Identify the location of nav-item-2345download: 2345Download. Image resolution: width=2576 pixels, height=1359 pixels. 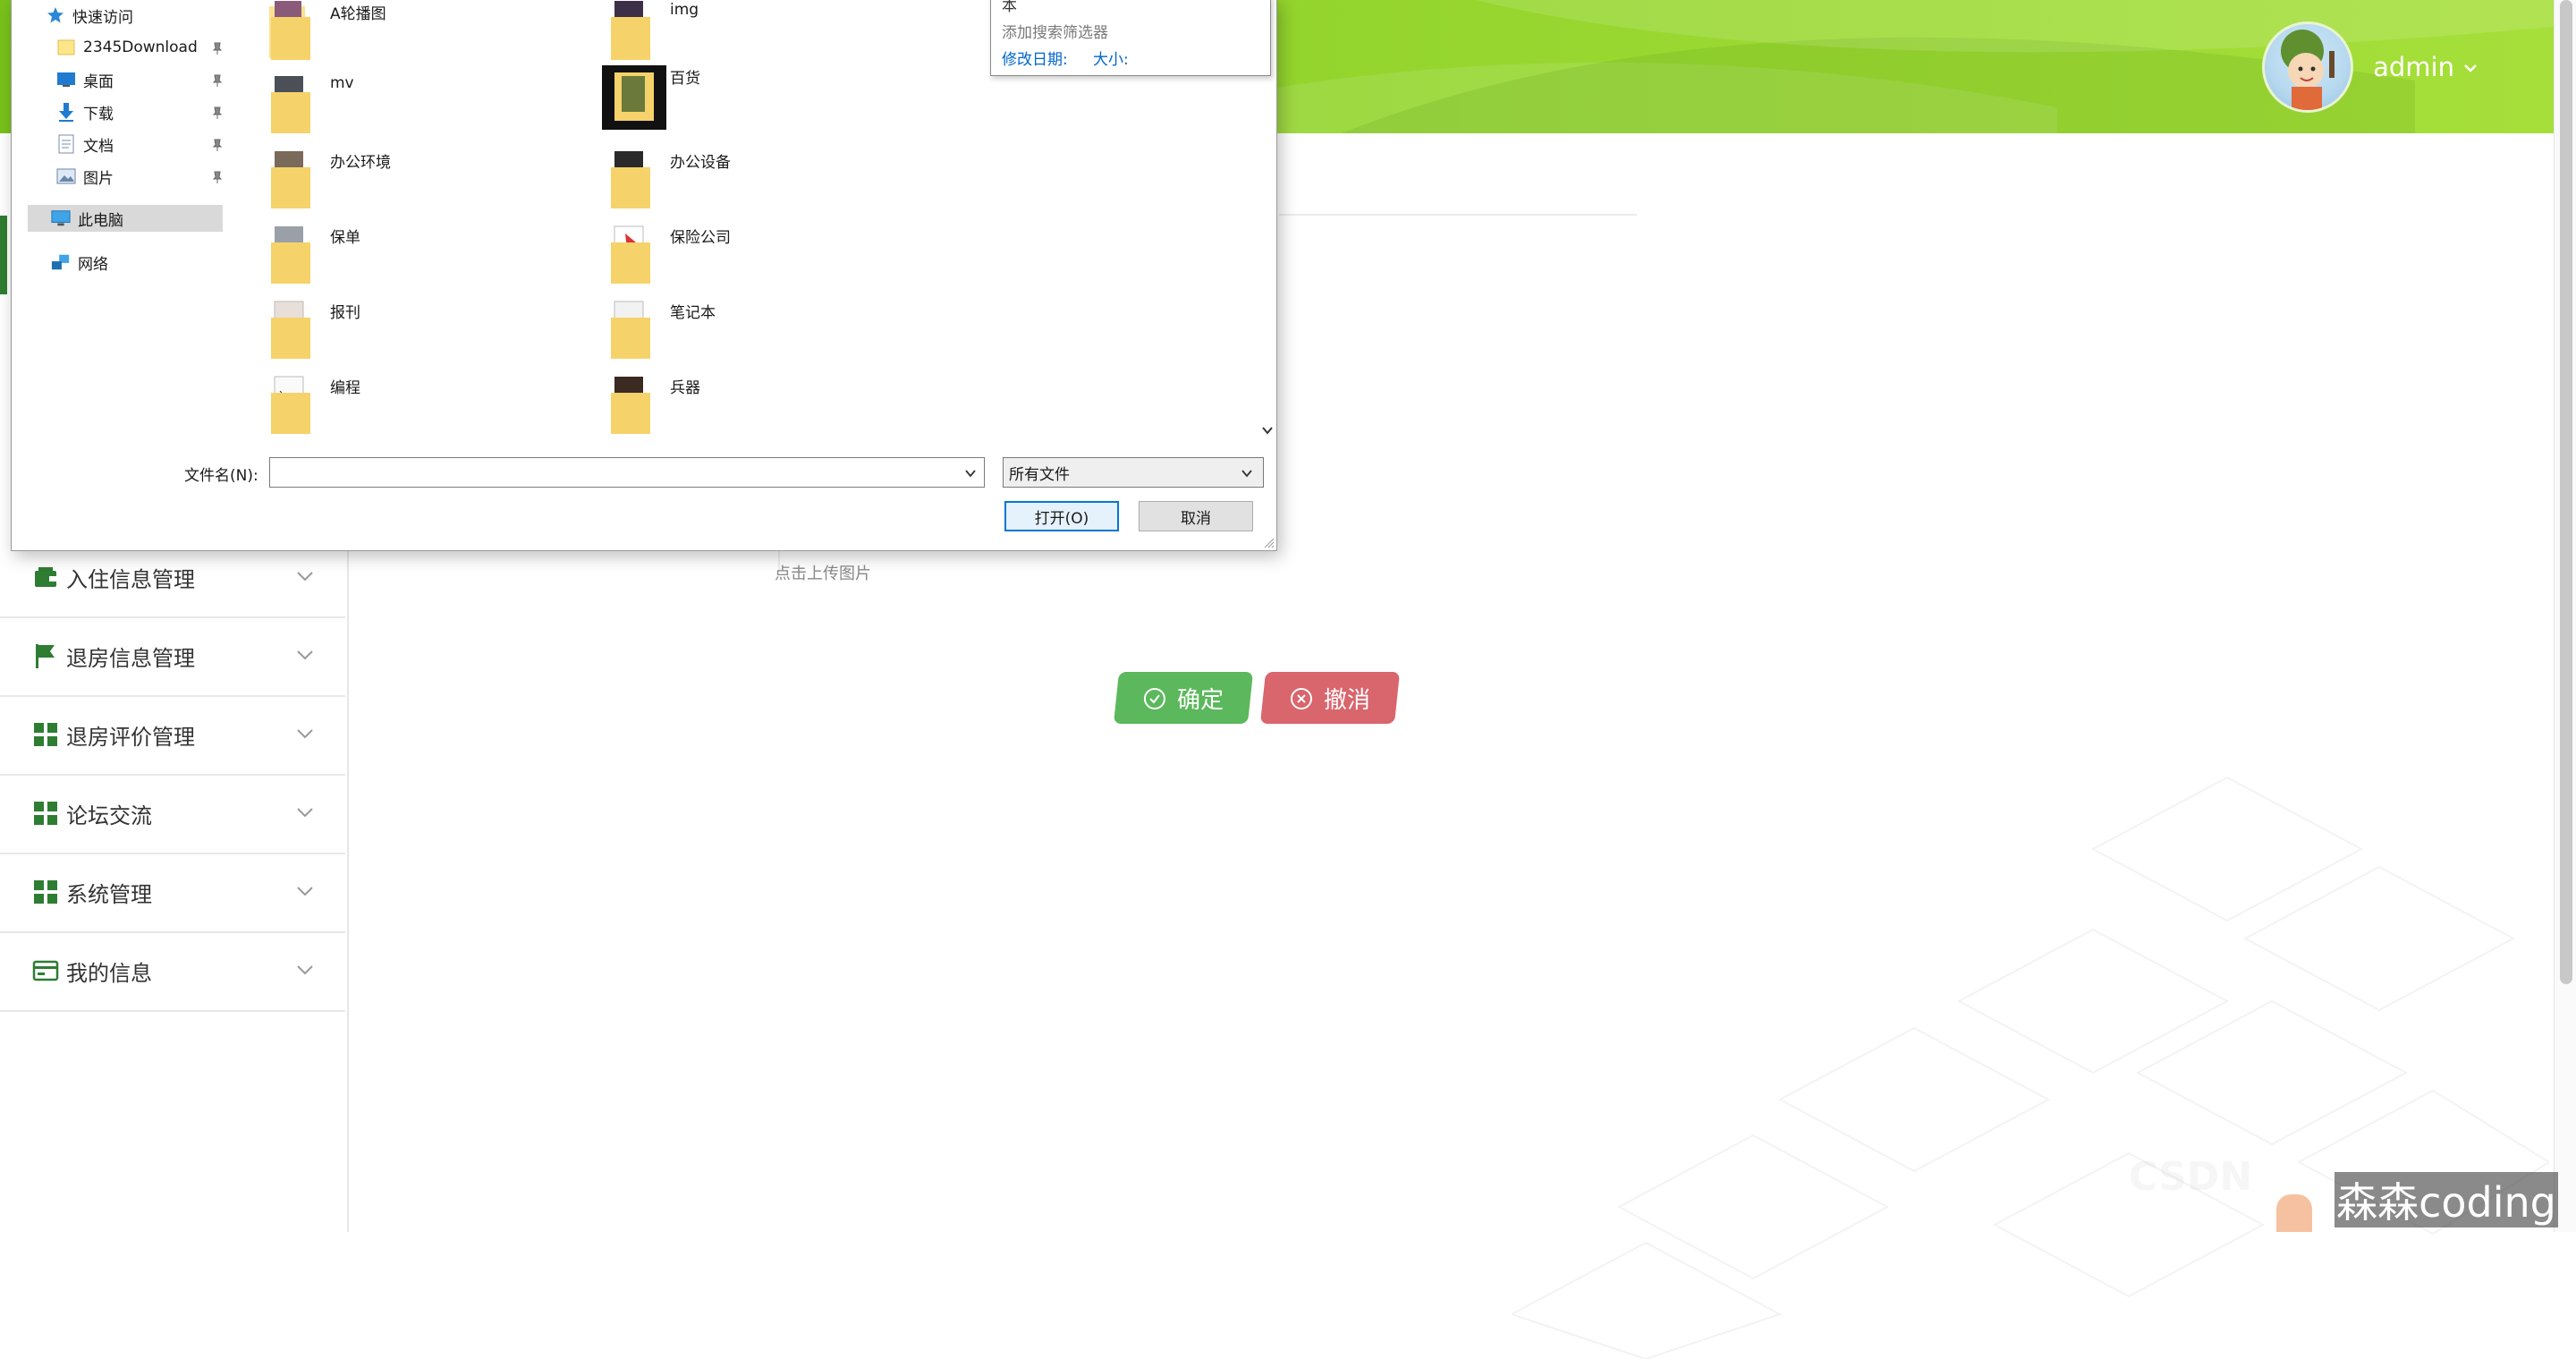
(139, 48).